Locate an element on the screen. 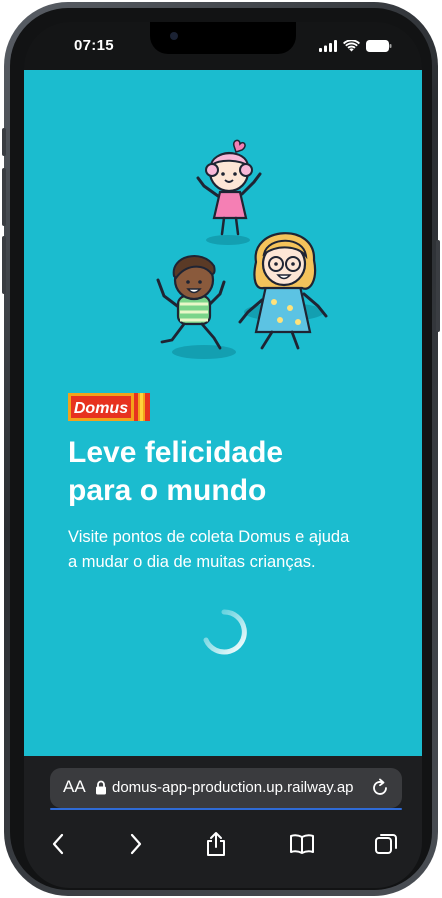 The height and width of the screenshot is (898, 442). domus-logo: Domus is located at coordinates (109, 407).